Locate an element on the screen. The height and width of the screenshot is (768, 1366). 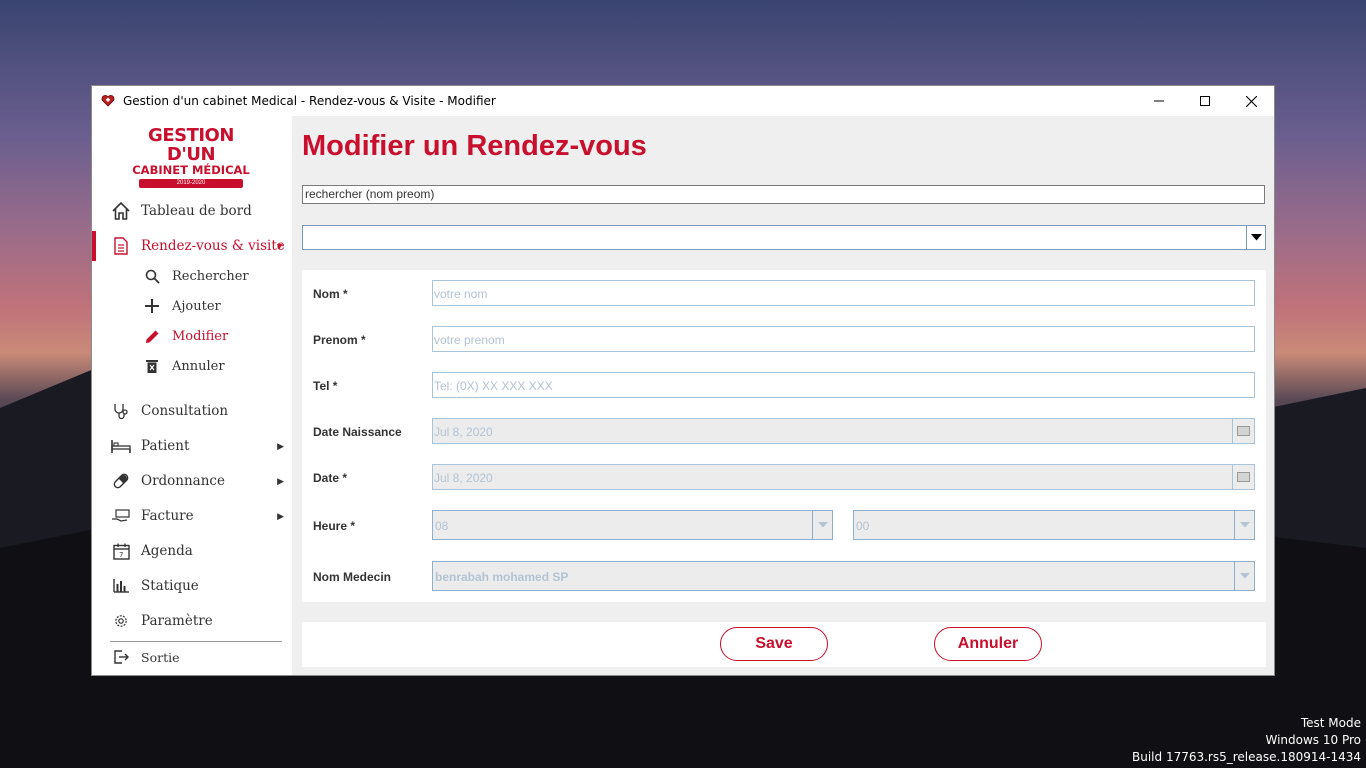
rendezvous-select-value is located at coordinates (774, 237).